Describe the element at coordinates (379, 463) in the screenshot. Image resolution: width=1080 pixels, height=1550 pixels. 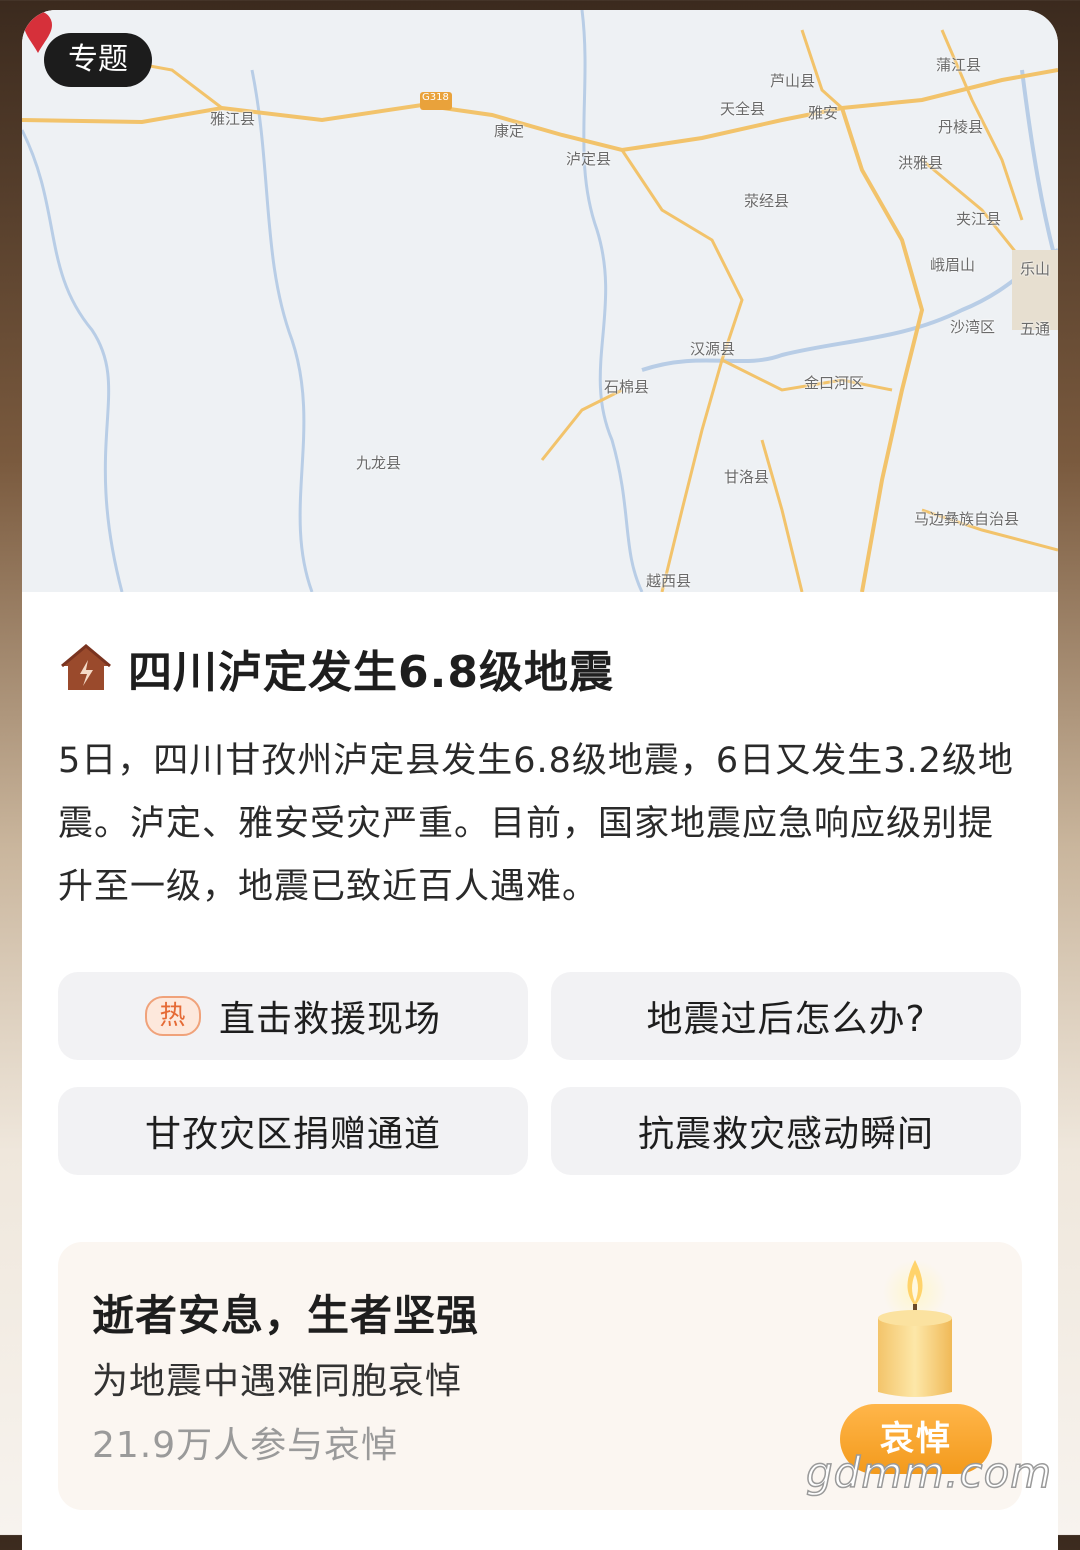
I see `map-label-jiulong: 九龙县` at that location.